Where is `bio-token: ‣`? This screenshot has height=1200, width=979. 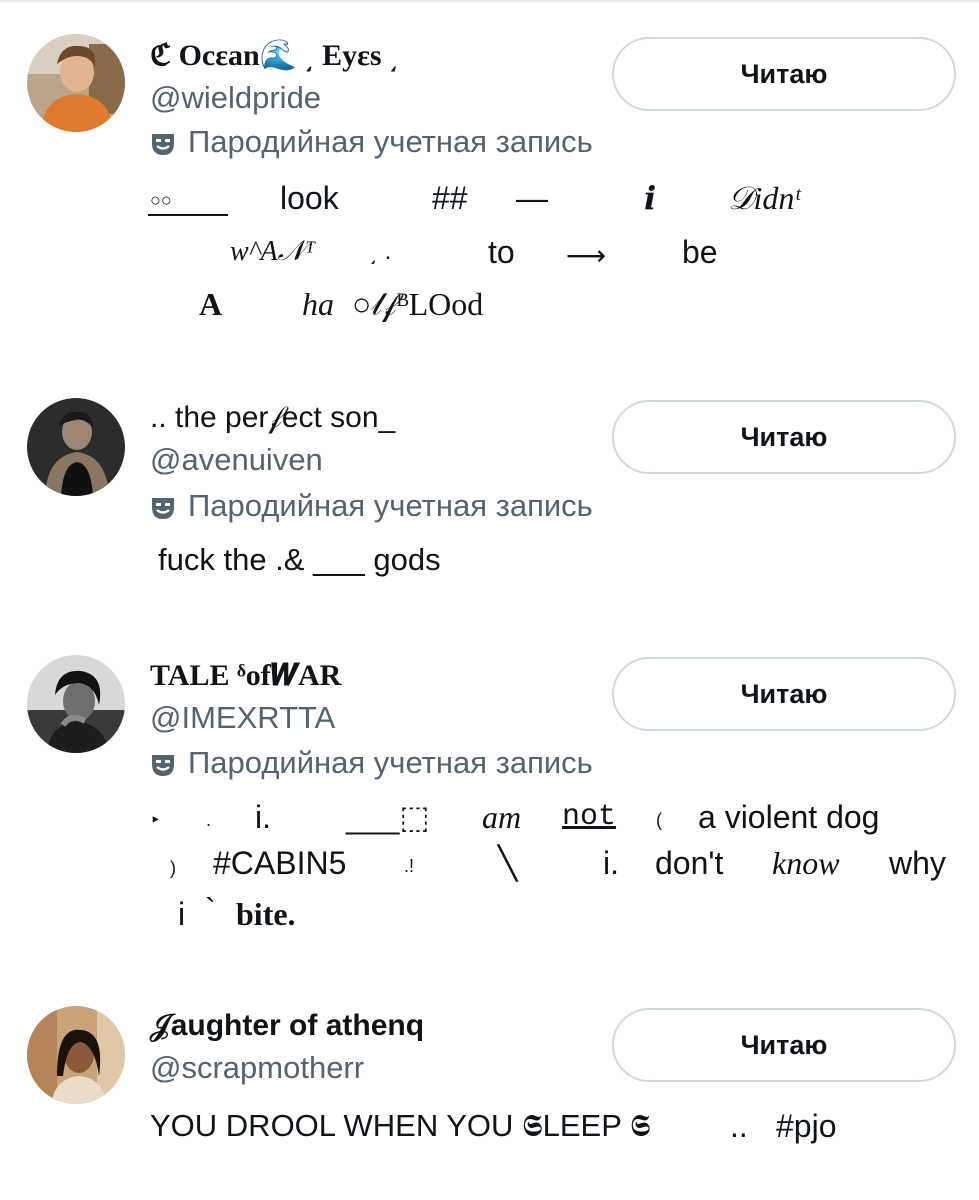
bio-token: ‣ is located at coordinates (155, 820).